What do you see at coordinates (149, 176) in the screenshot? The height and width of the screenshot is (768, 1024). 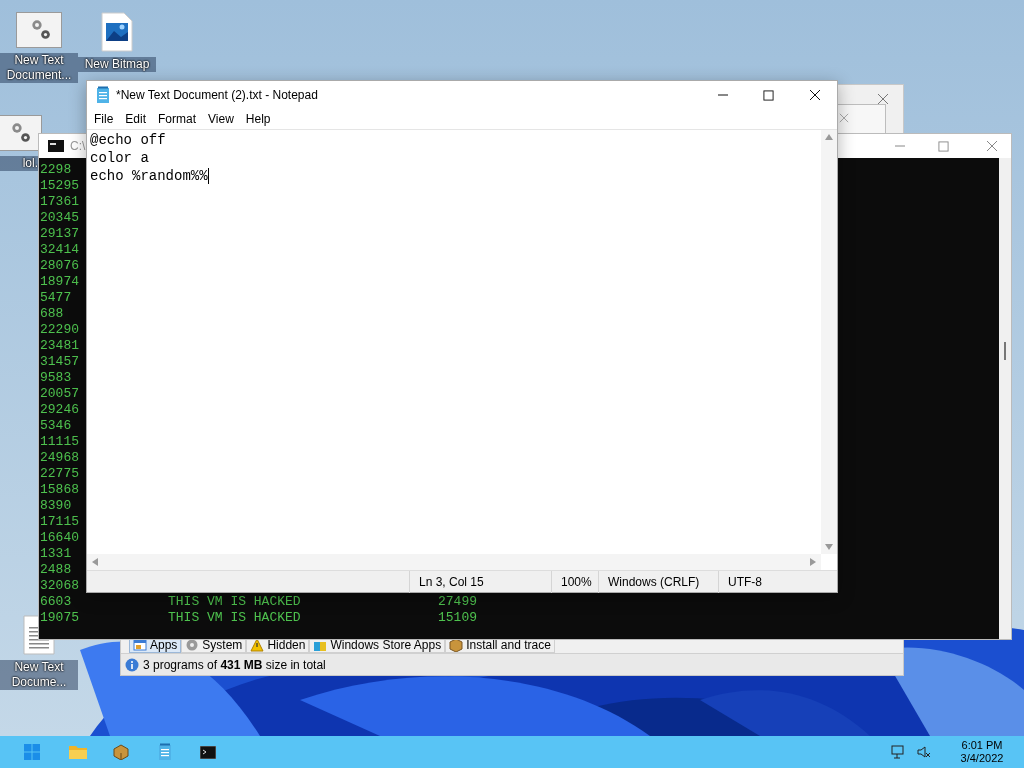 I see `code-line: echo %random%%` at bounding box center [149, 176].